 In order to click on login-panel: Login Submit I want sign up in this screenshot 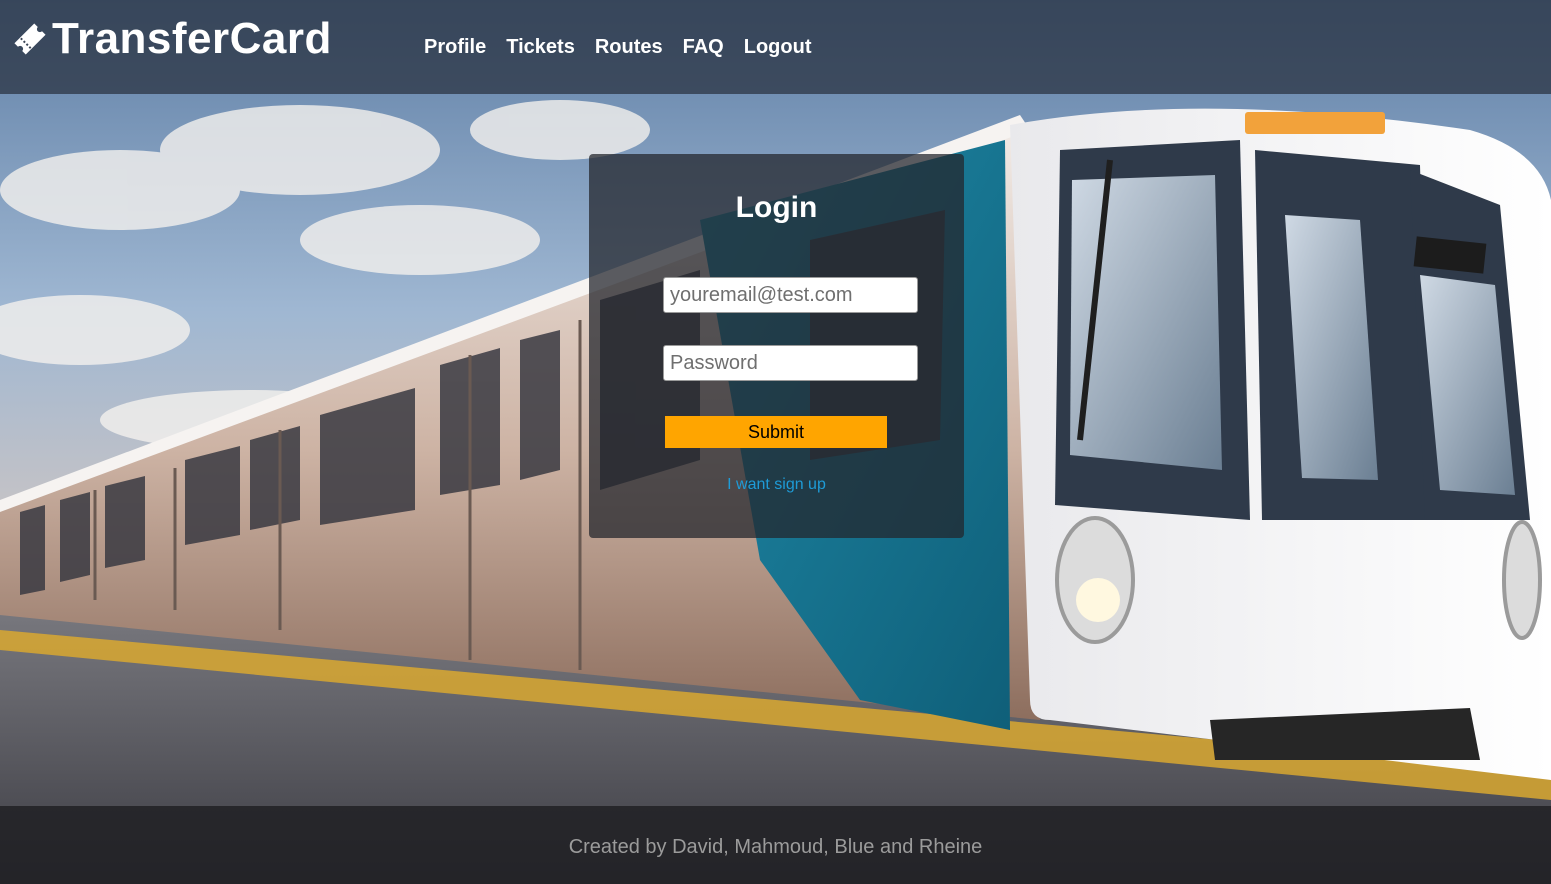, I will do `click(776, 346)`.